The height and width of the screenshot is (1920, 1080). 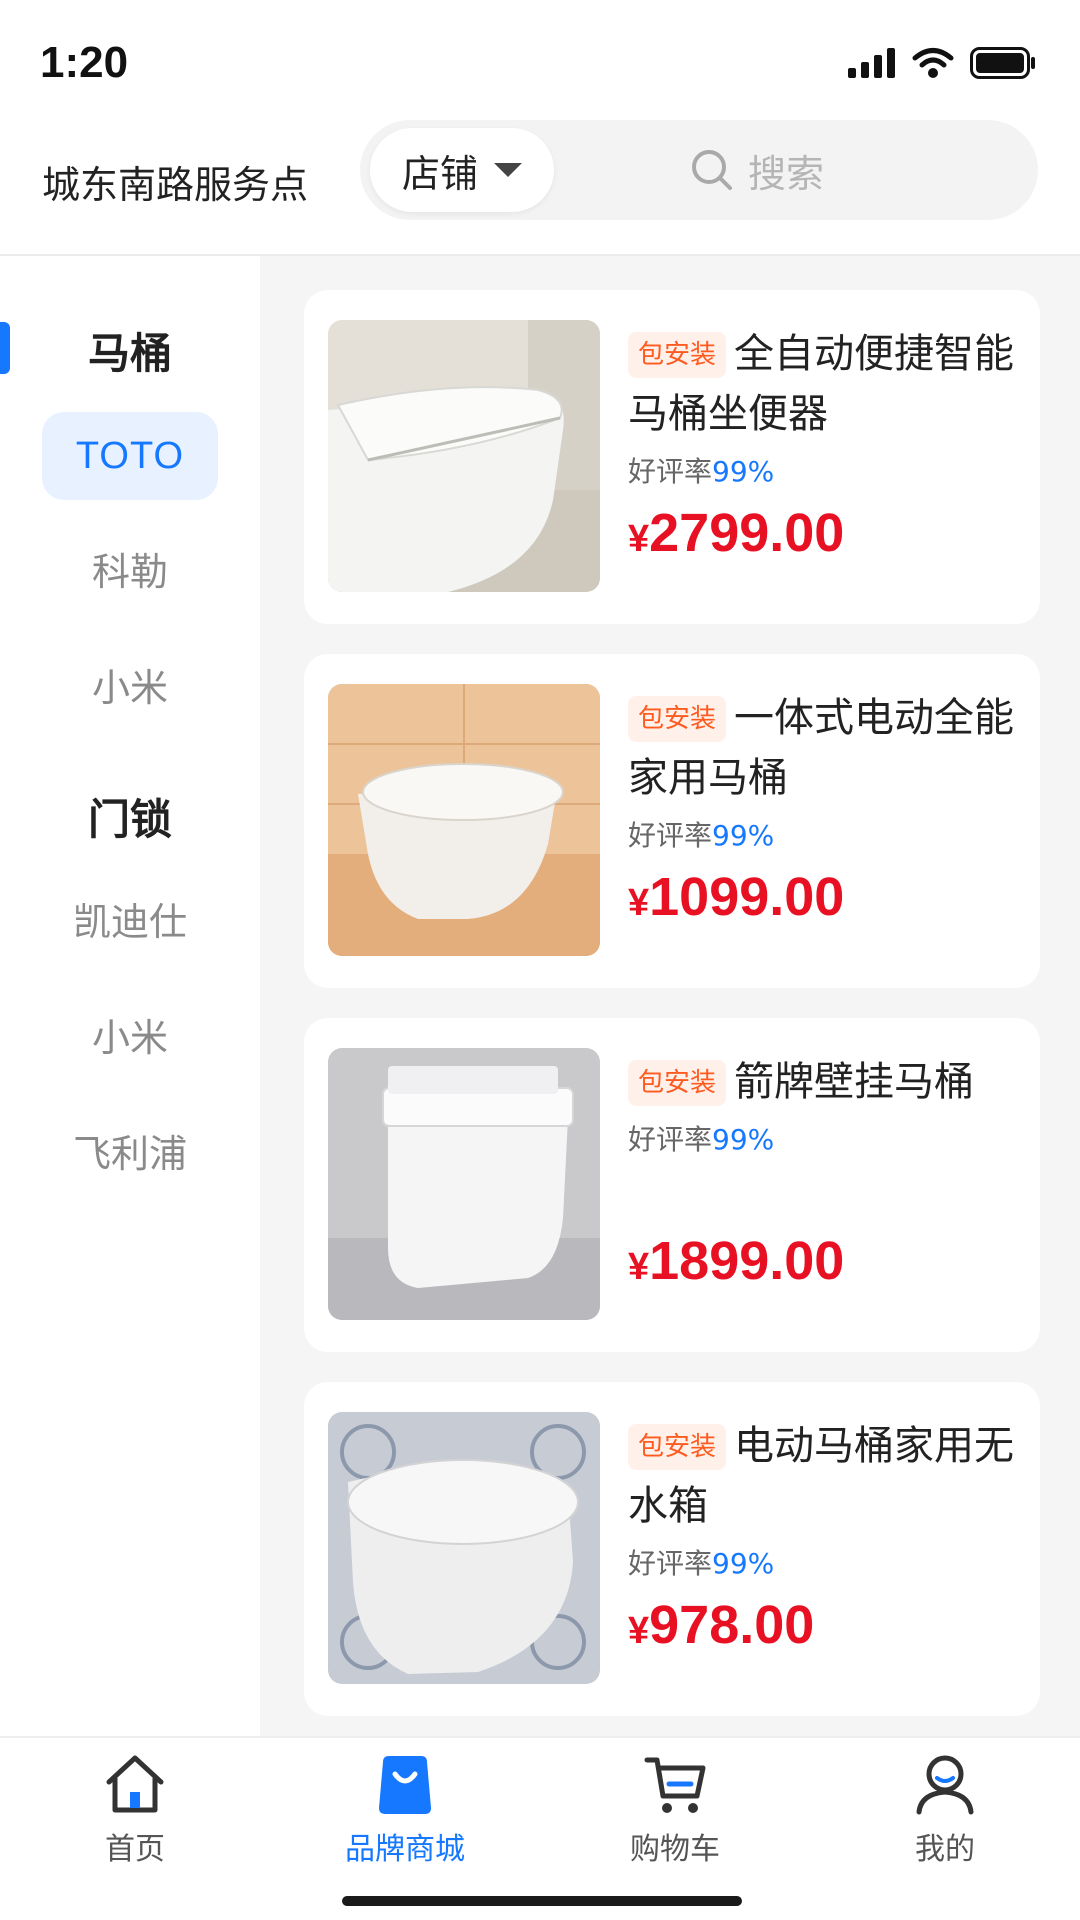 I want to click on search-icon, so click(x=712, y=170).